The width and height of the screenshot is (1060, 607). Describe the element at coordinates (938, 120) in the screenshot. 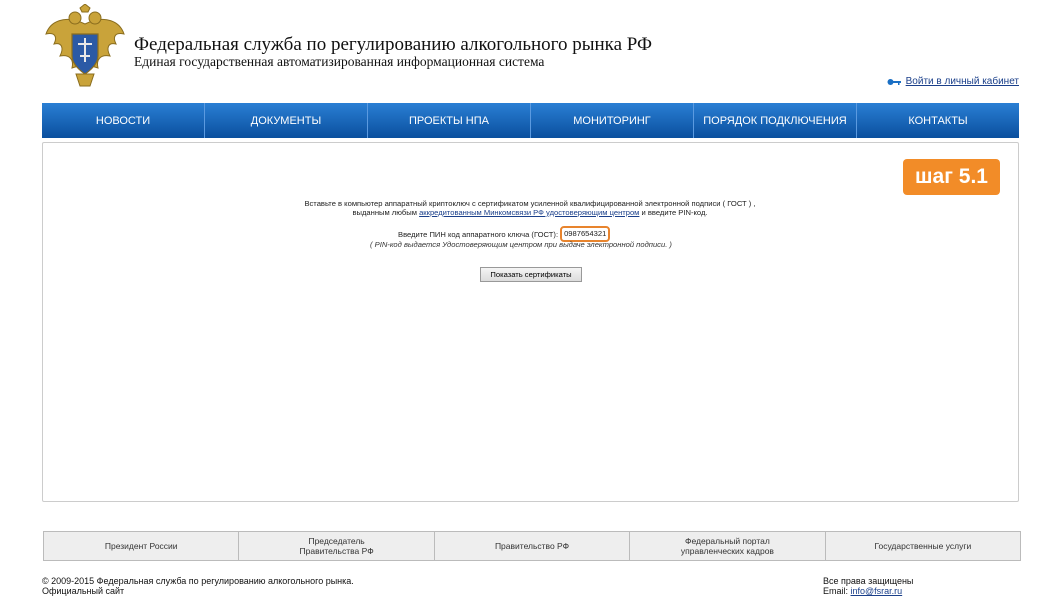

I see `nav-contacts: КОНТАКТЫ` at that location.